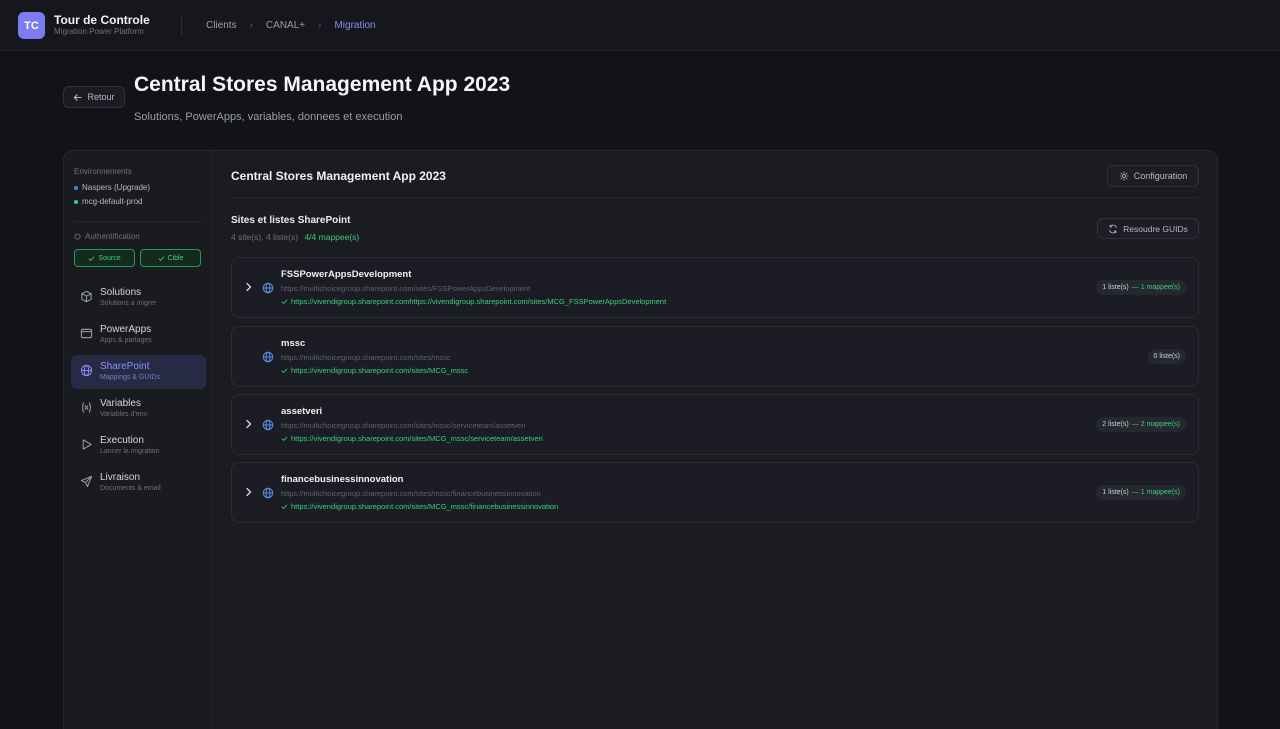  Describe the element at coordinates (87, 334) in the screenshot. I see `window-icon` at that location.